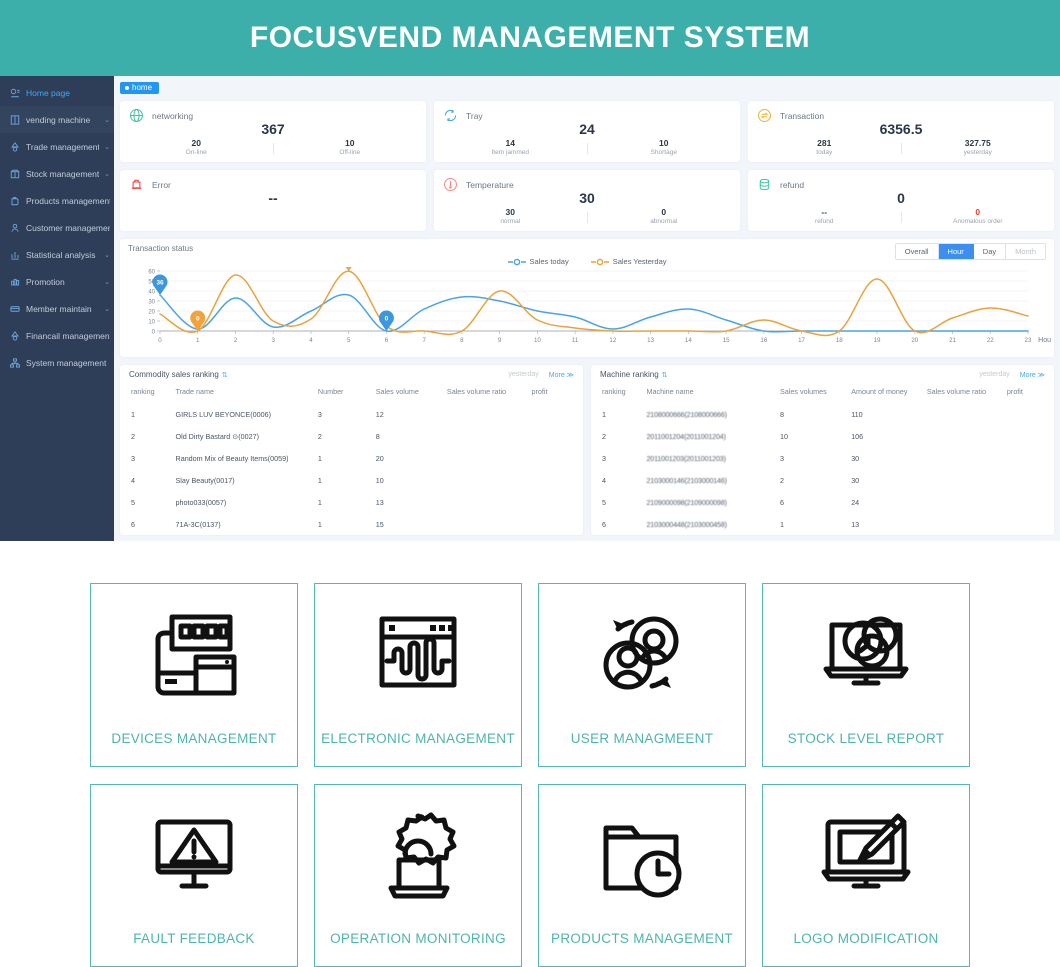 The height and width of the screenshot is (967, 1060). What do you see at coordinates (687, 502) in the screenshot?
I see `table-cell: 2109000098(2109000098)` at bounding box center [687, 502].